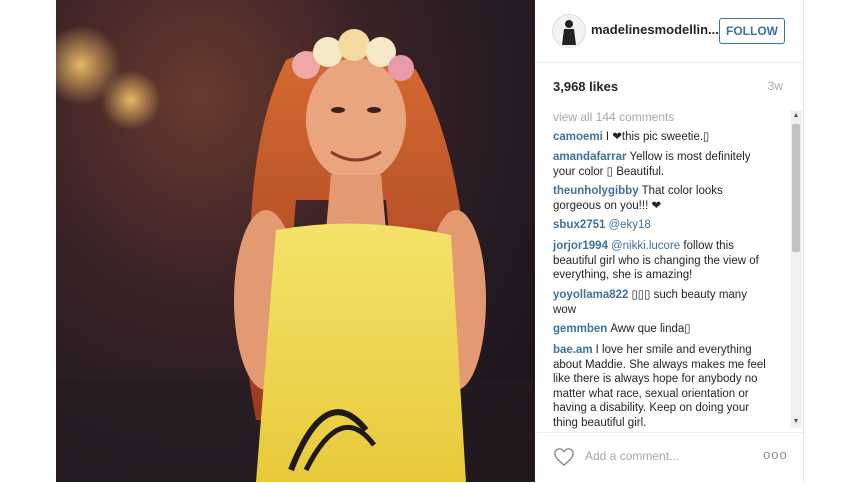 The width and height of the screenshot is (857, 483). What do you see at coordinates (796, 269) in the screenshot?
I see `comments-scrollbar: ▲ ▼` at bounding box center [796, 269].